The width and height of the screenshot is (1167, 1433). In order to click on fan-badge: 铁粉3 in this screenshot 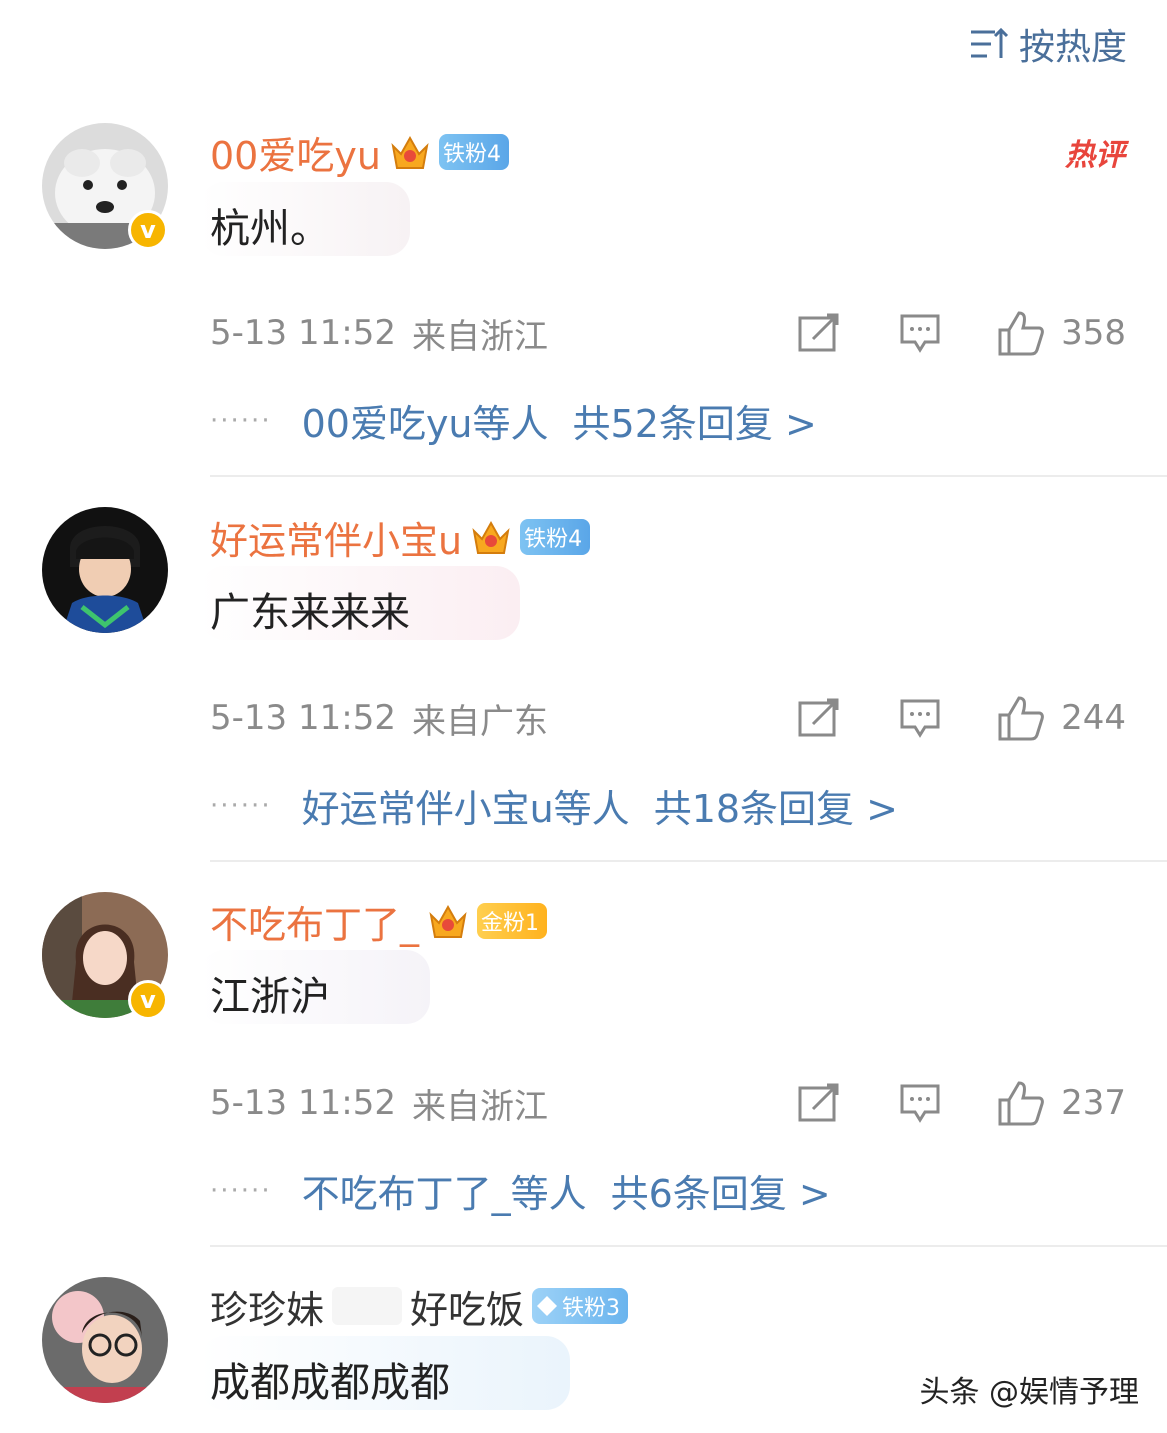, I will do `click(580, 1306)`.